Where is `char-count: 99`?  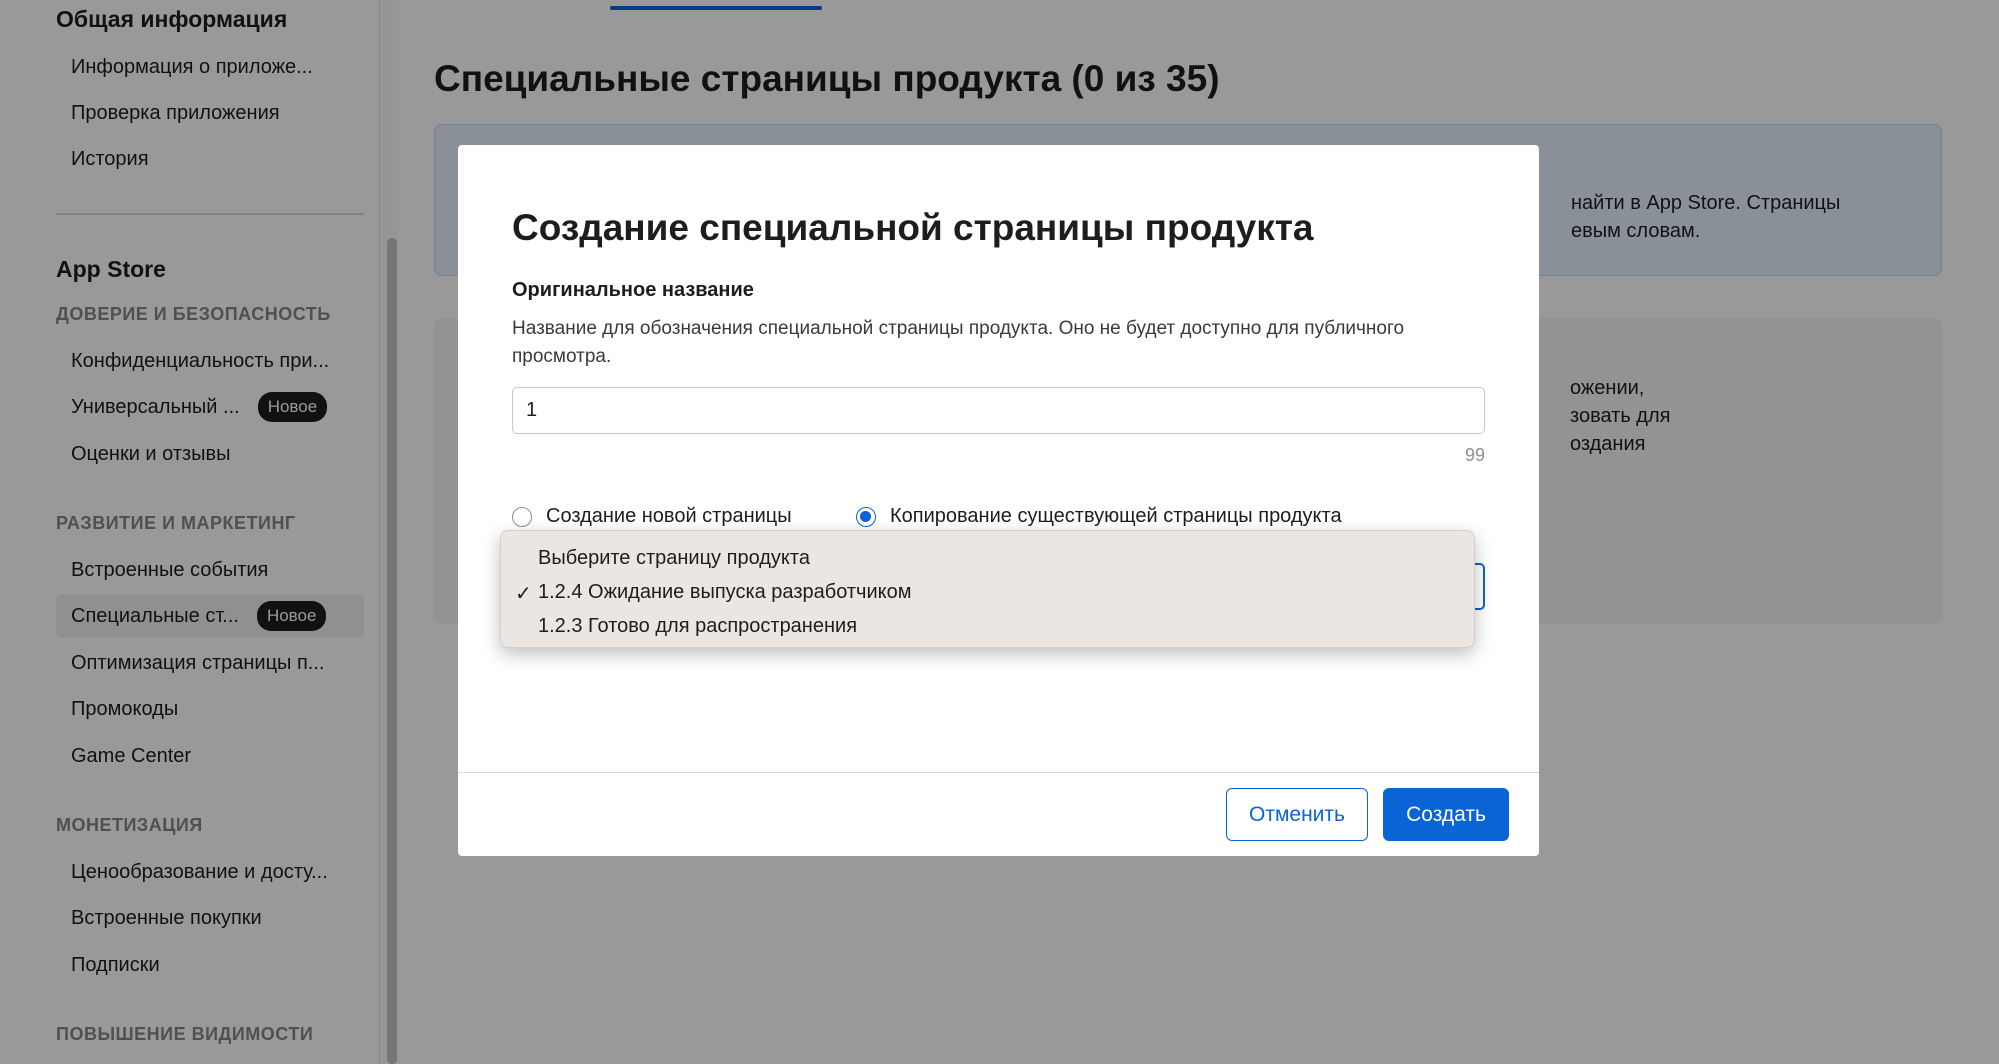
char-count: 99 is located at coordinates (1474, 455).